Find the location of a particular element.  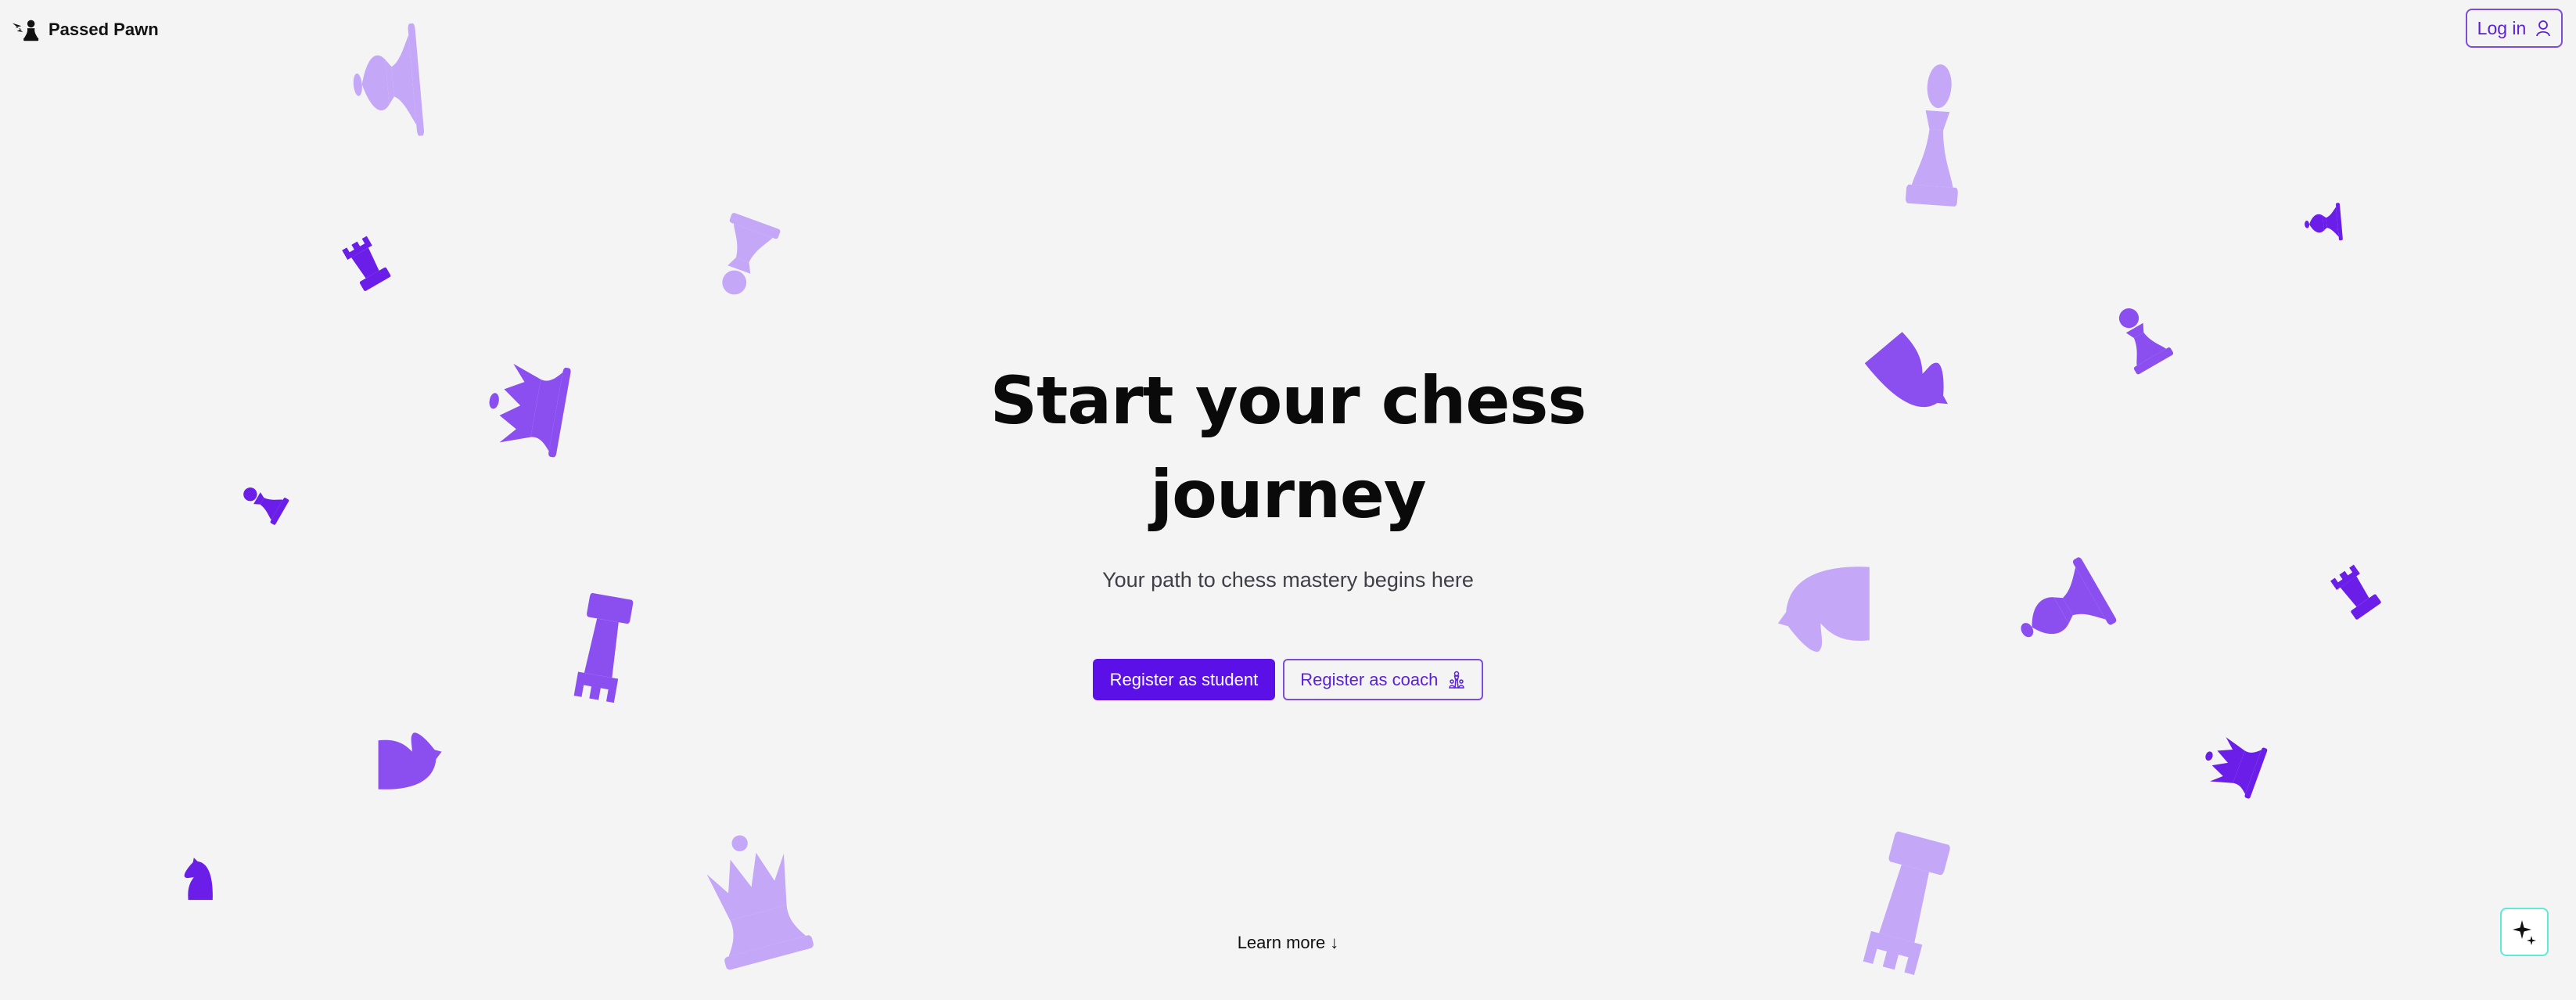

user-icon is located at coordinates (2543, 28).